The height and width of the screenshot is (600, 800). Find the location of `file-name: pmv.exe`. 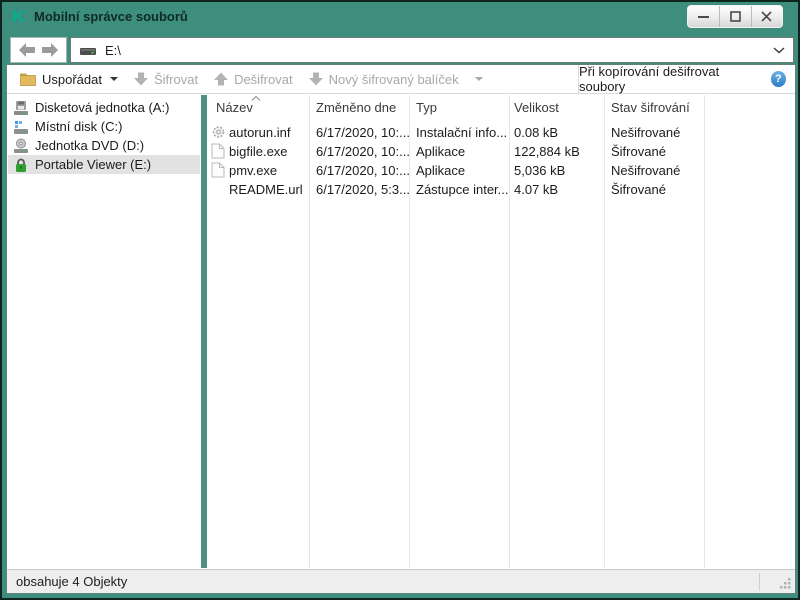

file-name: pmv.exe is located at coordinates (253, 170).